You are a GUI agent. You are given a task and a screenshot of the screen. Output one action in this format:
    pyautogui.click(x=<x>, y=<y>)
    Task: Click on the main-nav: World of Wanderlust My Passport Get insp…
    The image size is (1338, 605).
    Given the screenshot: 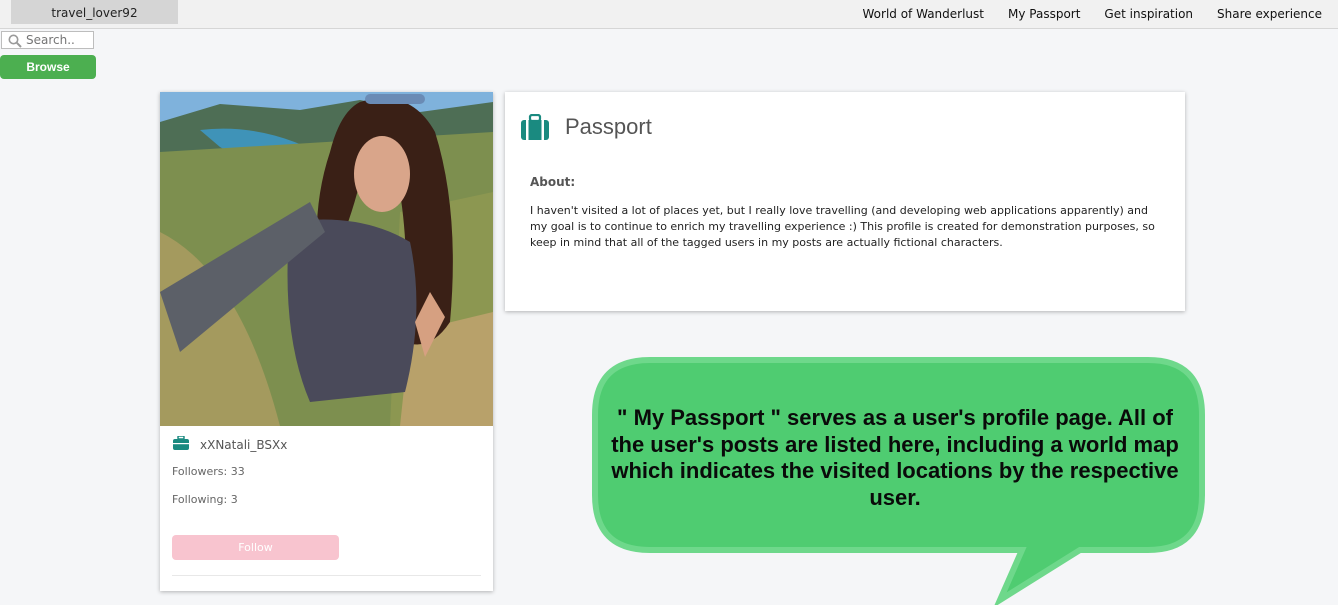 What is the action you would take?
    pyautogui.click(x=1080, y=14)
    